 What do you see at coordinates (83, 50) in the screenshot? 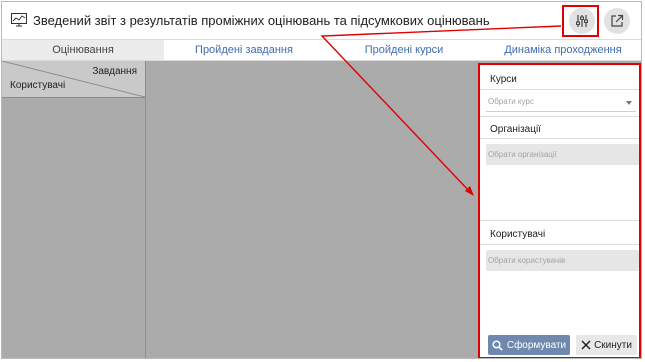
I see `tab-assessments: Оцінювання` at bounding box center [83, 50].